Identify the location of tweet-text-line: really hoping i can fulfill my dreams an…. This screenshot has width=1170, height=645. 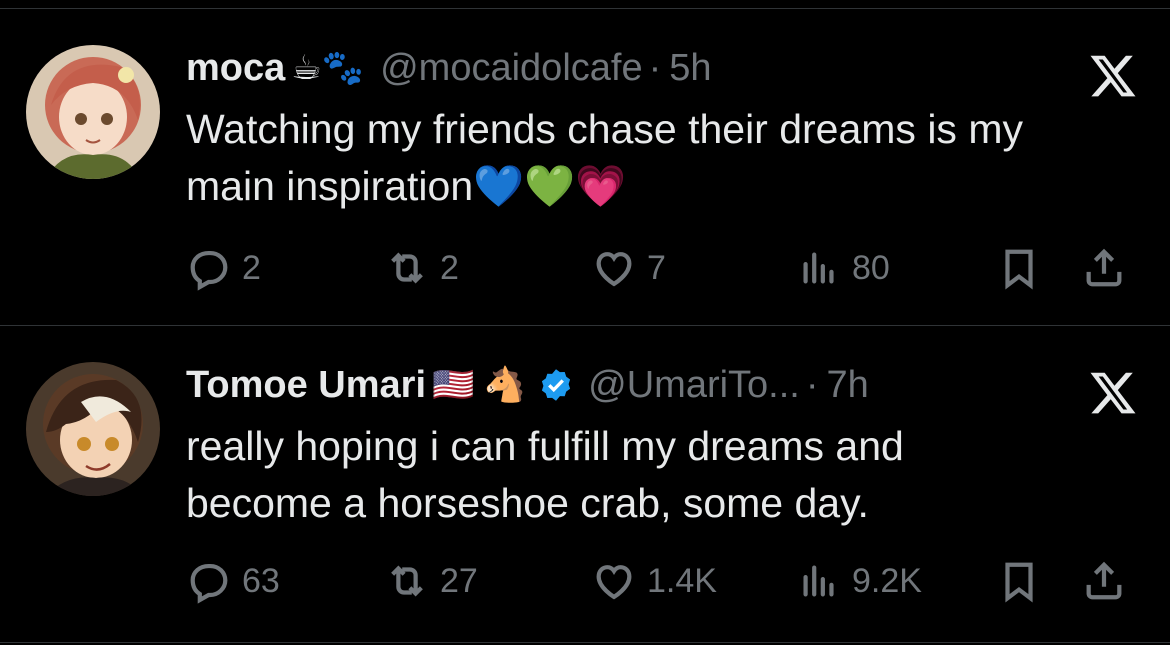
(545, 446).